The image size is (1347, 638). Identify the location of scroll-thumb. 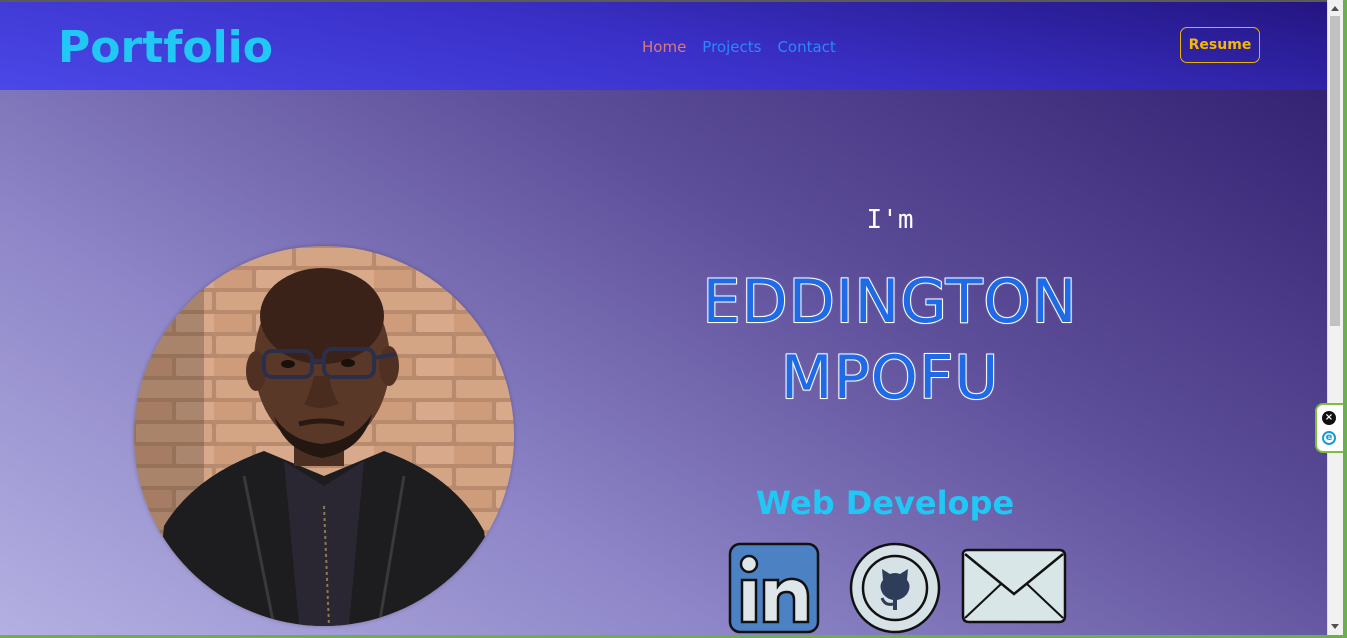
(1335, 171).